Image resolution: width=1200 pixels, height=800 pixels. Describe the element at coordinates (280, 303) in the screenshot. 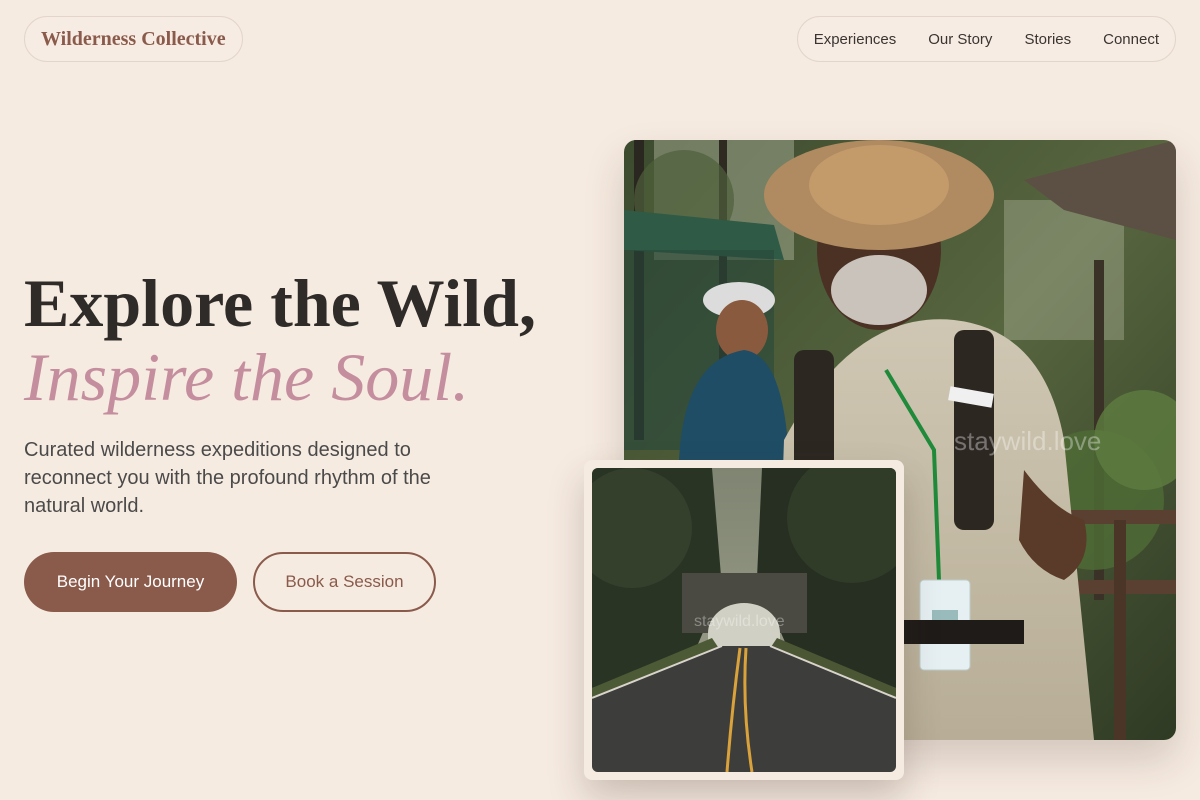

I see `hero-headline: Explore the Wild,` at that location.